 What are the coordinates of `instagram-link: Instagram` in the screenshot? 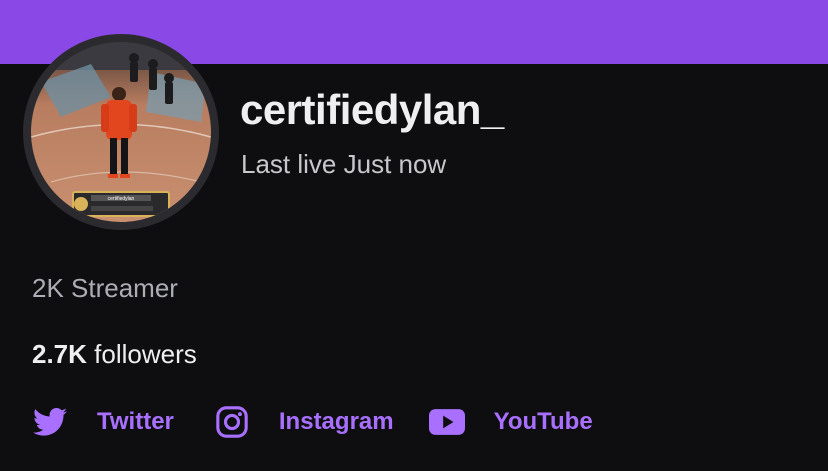 It's located at (304, 422).